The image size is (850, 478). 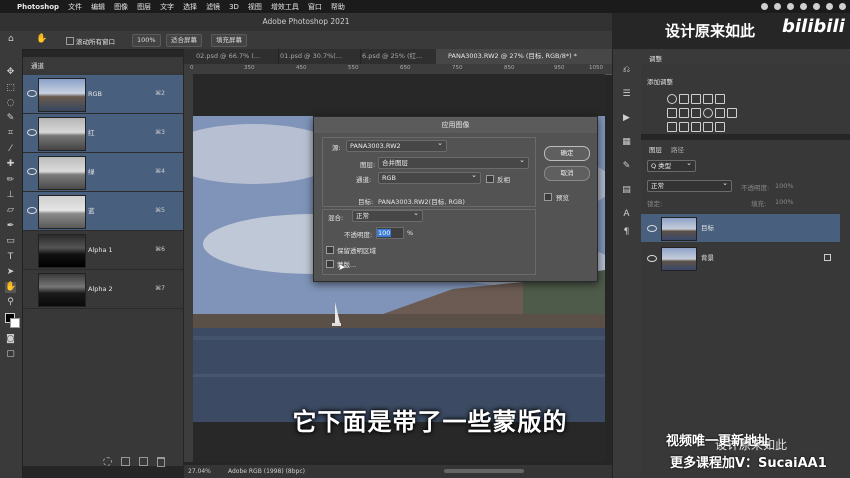 What do you see at coordinates (103, 211) in the screenshot?
I see `channel-row-blue: 蓝 ⌘5` at bounding box center [103, 211].